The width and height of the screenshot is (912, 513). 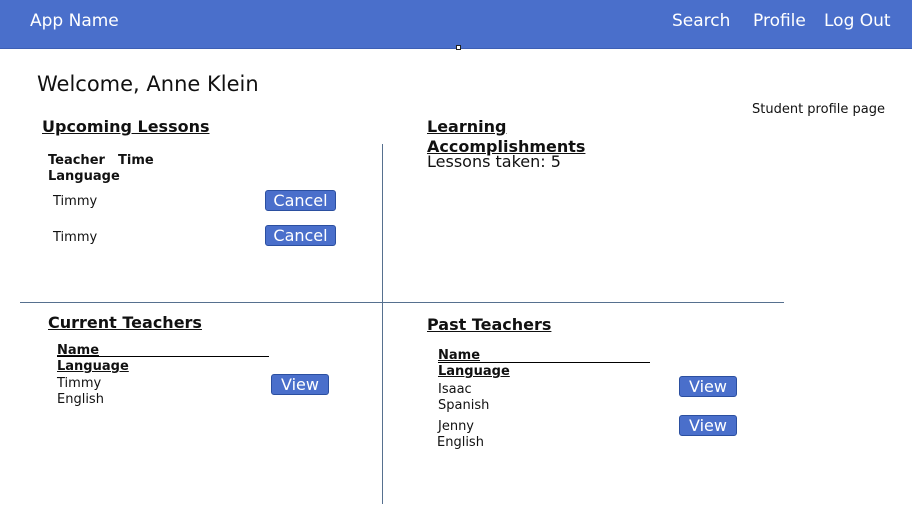 I want to click on learning-accomplishments-title-line1: Learning, so click(x=467, y=126).